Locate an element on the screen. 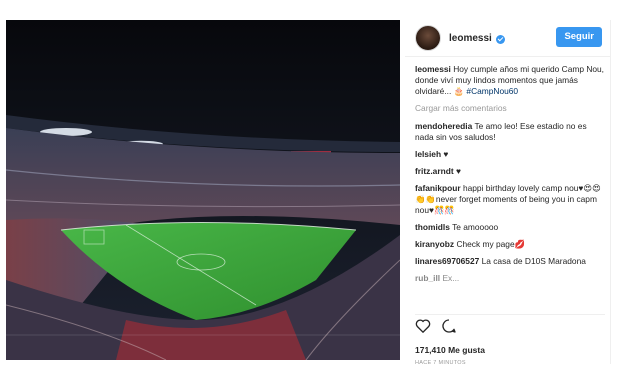  comment-username: fritz.arndt is located at coordinates (434, 171).